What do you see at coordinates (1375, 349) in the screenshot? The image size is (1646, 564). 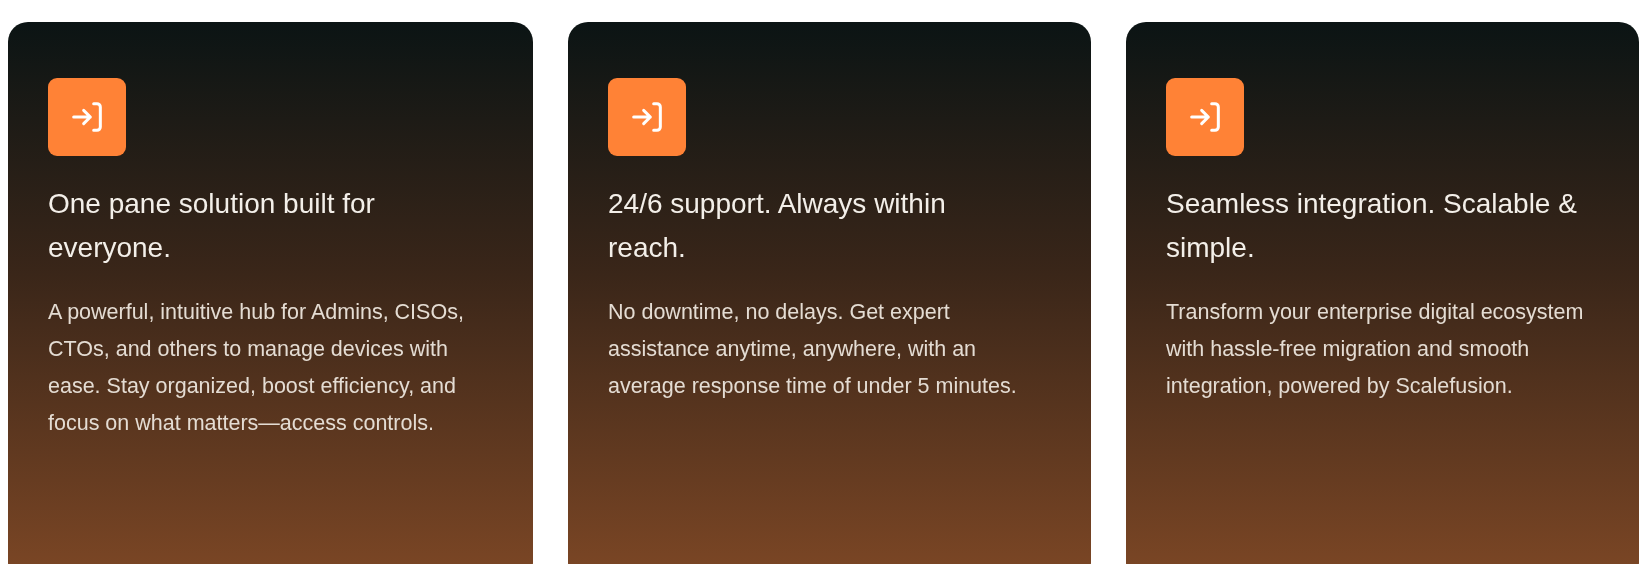 I see `card-description: Transform your enterprise digital ecosystem with hassle-free migration and smooth integration, powered by Scalefusion.` at bounding box center [1375, 349].